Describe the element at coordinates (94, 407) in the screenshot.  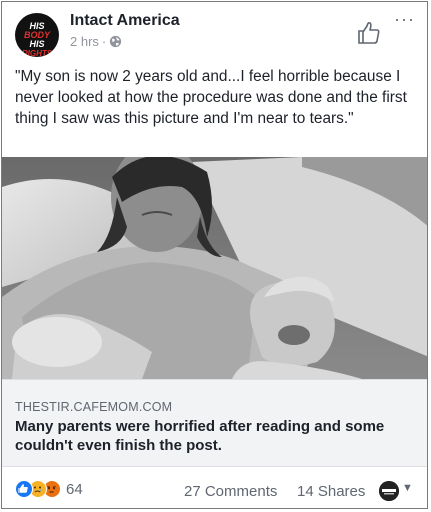
I see `link-domain: THESTIR.CAFEMOM.COM` at that location.